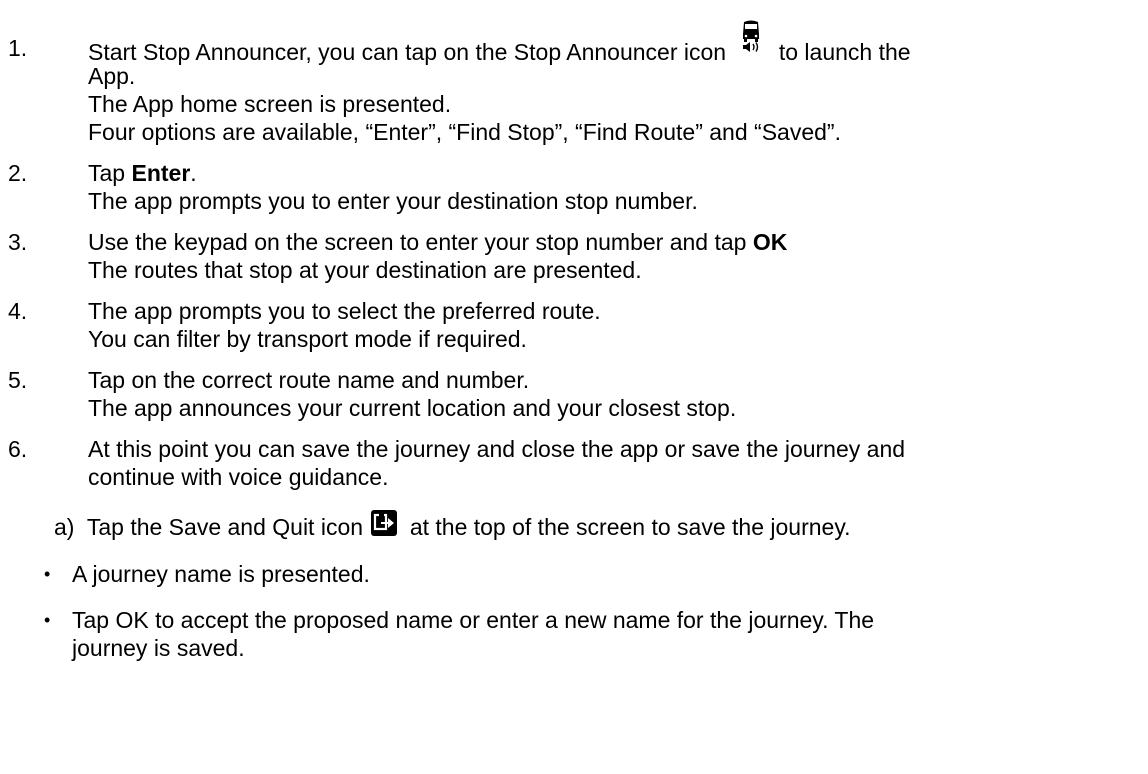  What do you see at coordinates (384, 526) in the screenshot?
I see `save-quit-icon` at bounding box center [384, 526].